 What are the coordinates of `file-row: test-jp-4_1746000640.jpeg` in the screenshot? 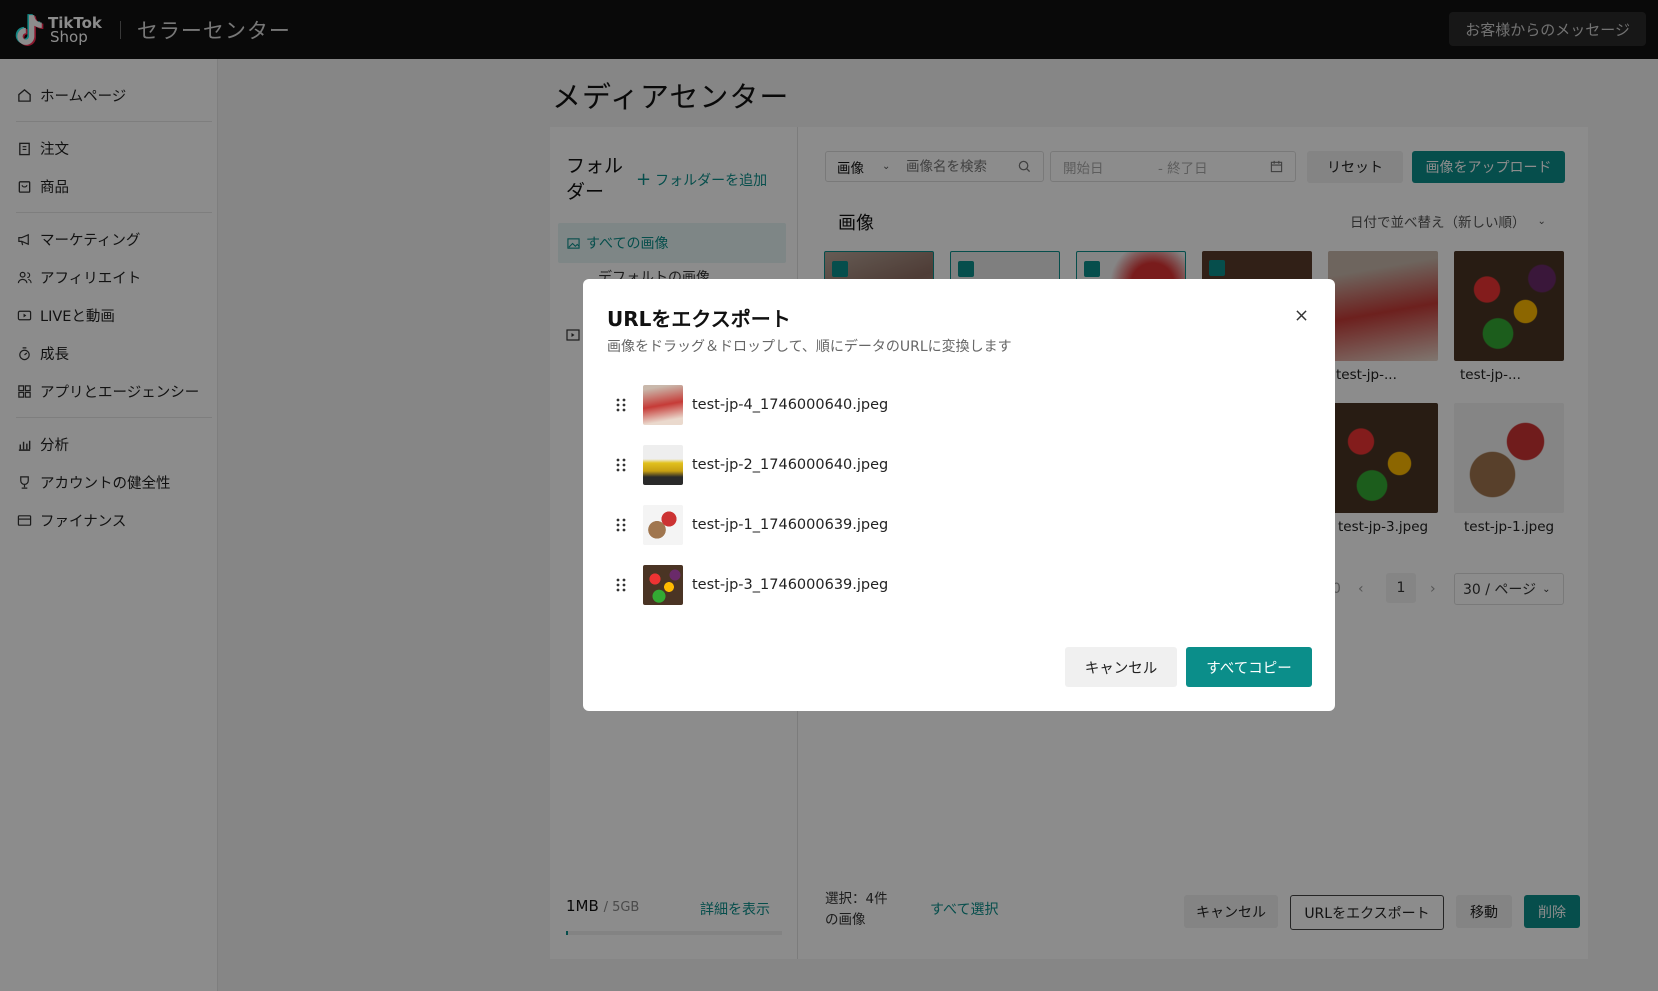 It's located at (751, 405).